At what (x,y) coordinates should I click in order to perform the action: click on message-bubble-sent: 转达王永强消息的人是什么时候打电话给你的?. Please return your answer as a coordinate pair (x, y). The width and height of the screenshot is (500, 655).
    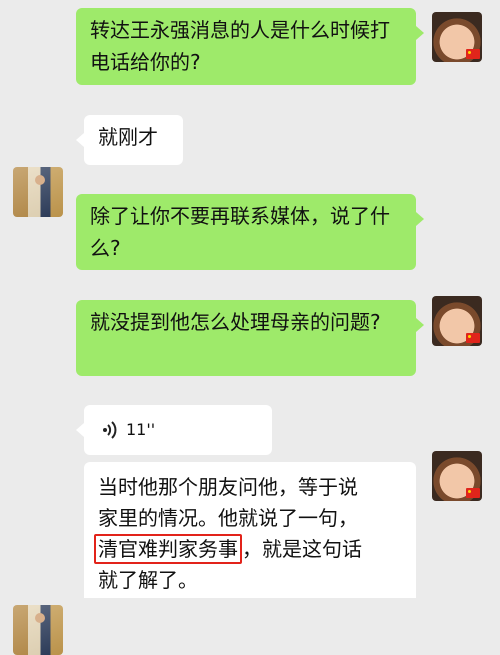
    Looking at the image, I should click on (250, 46).